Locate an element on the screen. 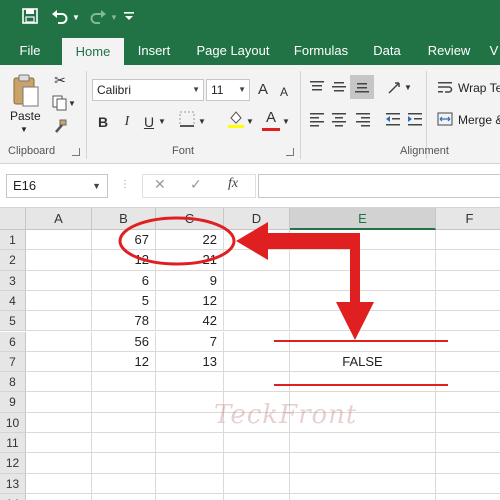  copy-icon is located at coordinates (60, 105).